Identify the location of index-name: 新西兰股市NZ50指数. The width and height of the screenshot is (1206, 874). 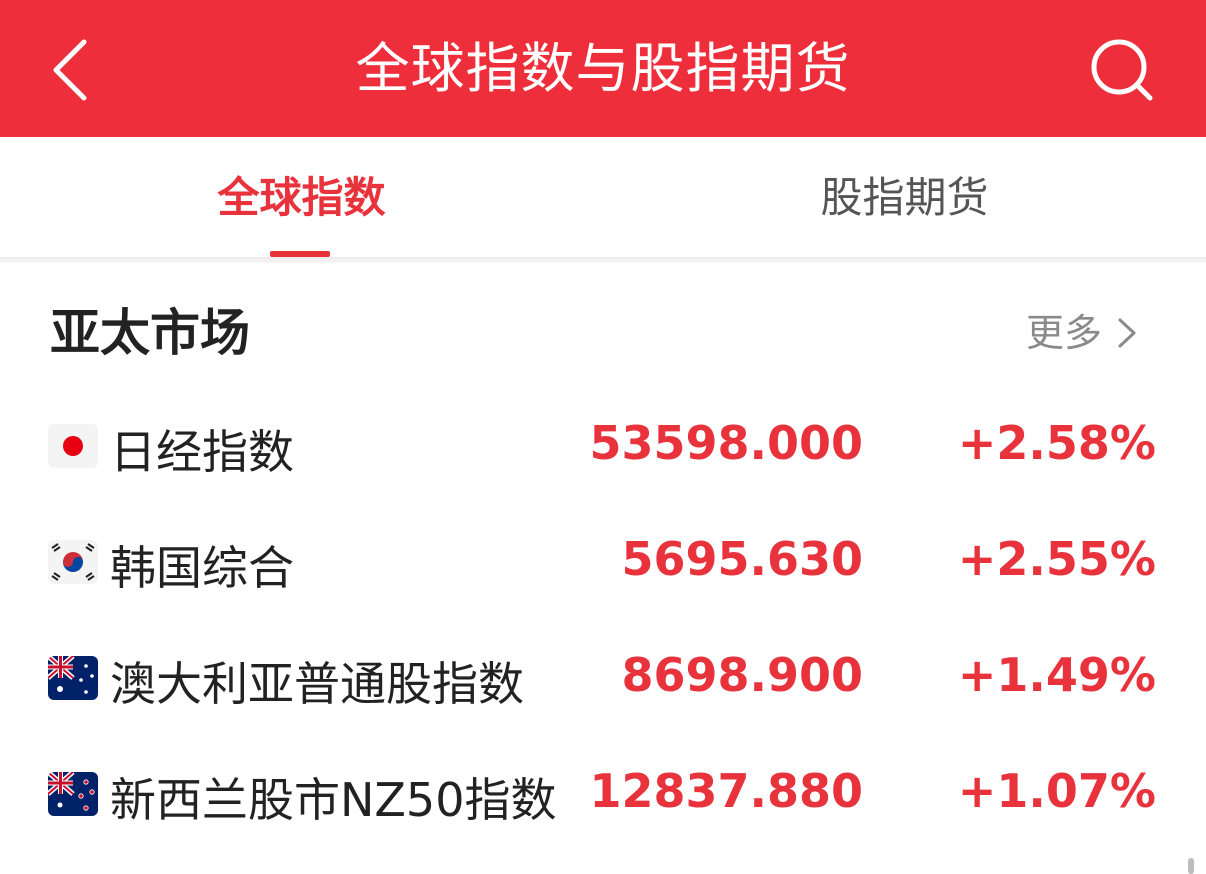
(333, 800).